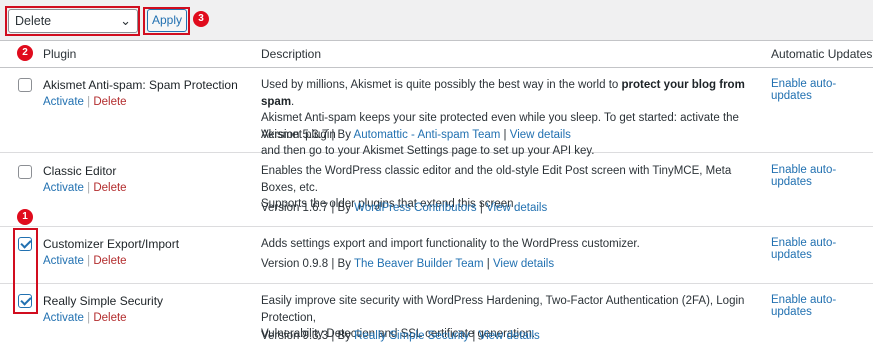  I want to click on plugin-version: Version 0.9.8, so click(295, 264).